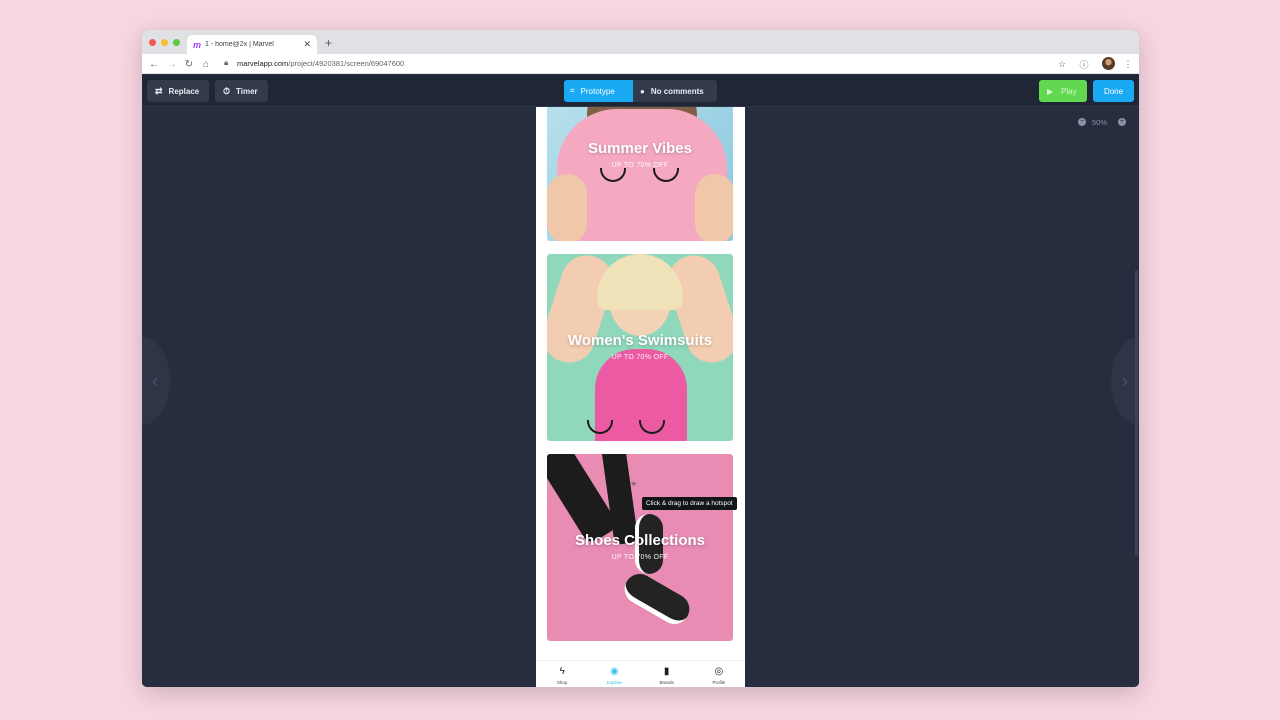 The width and height of the screenshot is (1280, 720). I want to click on bottom-nav: ϟ Shop ◉ Explore ▮ Brands ◎ Profile, so click(640, 673).